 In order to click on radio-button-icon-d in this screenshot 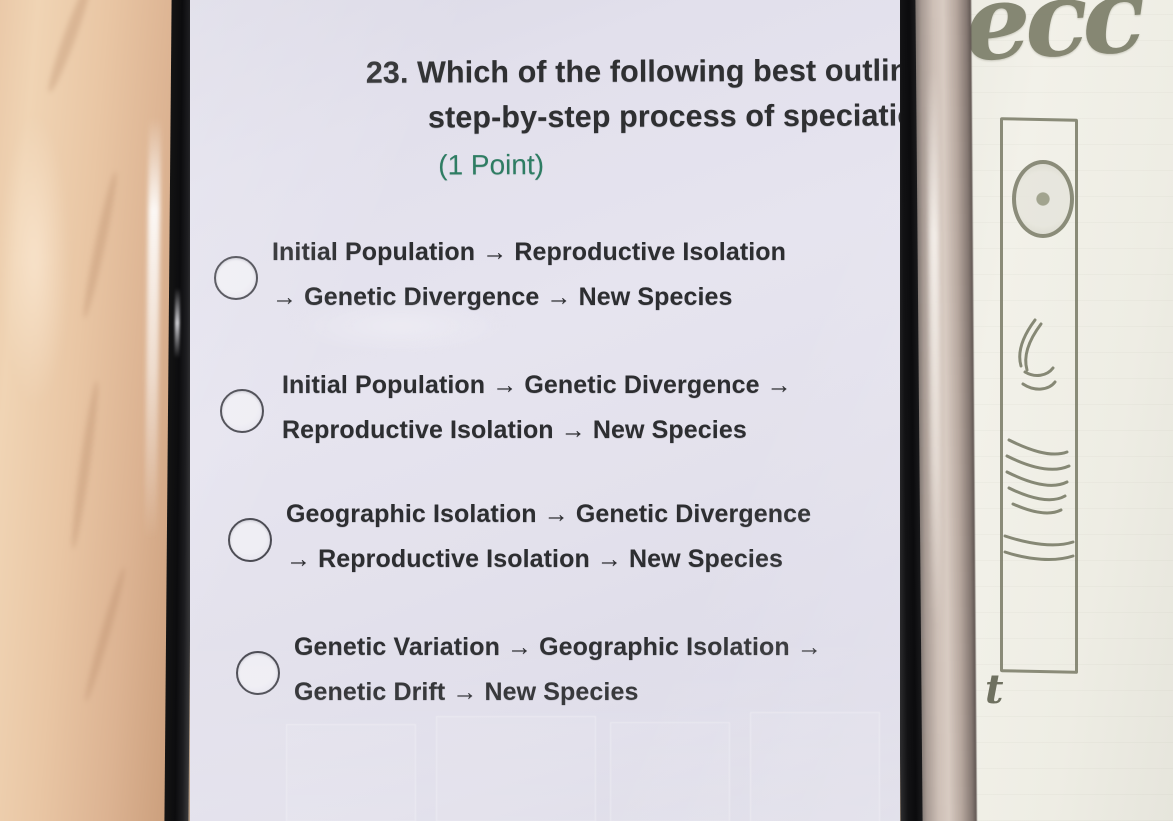, I will do `click(258, 673)`.